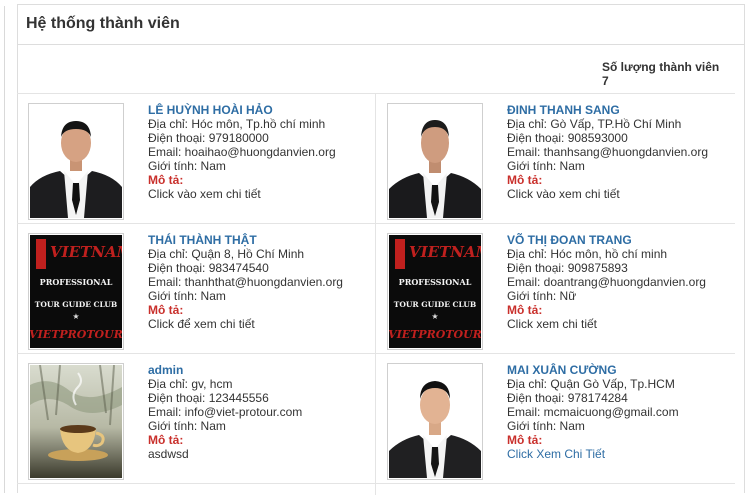  I want to click on member-email: Email: mcmaicuong@gmail.com, so click(593, 412).